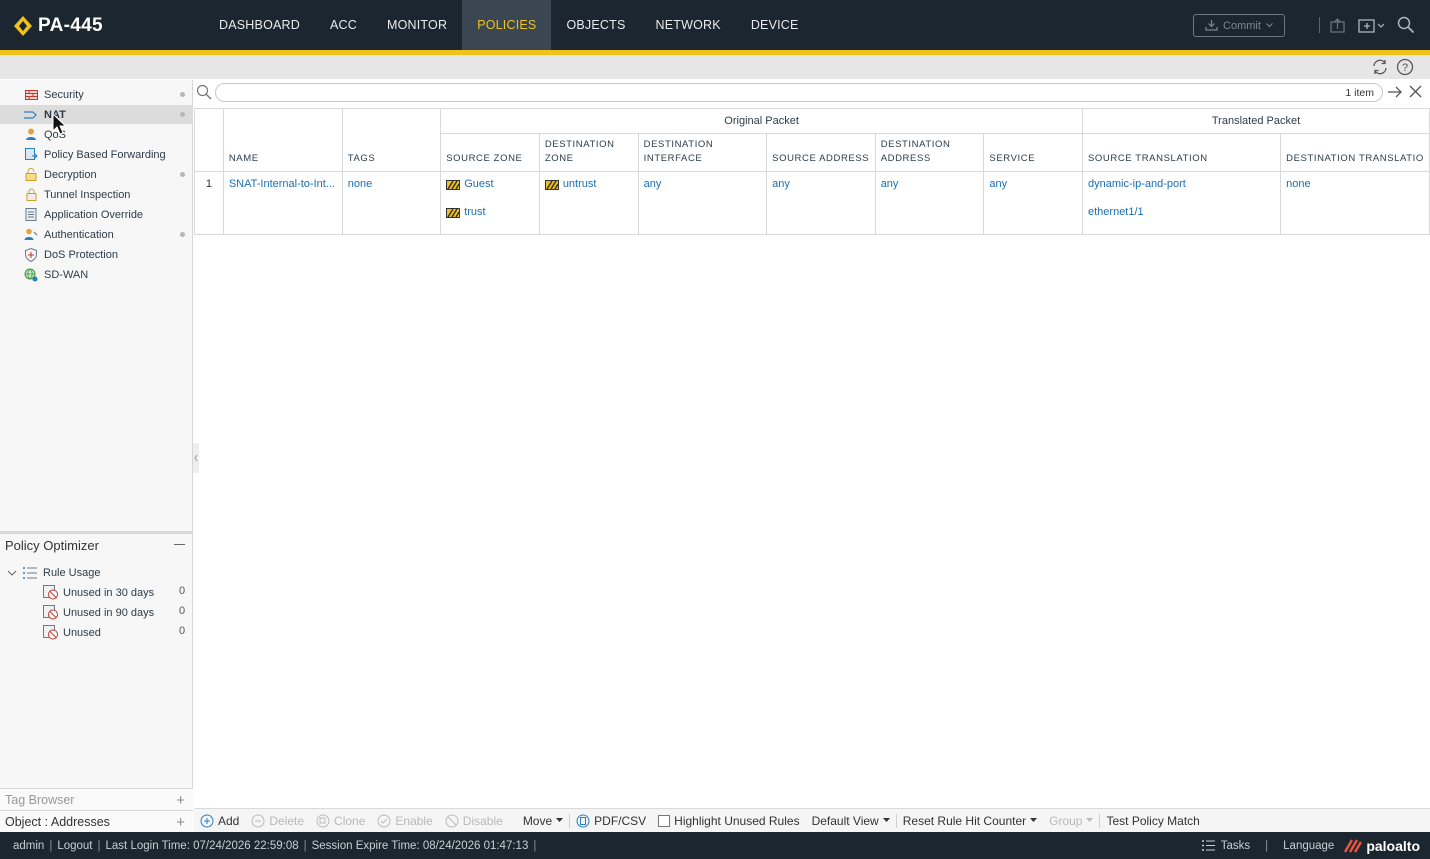 This screenshot has height=859, width=1430. What do you see at coordinates (96, 532) in the screenshot?
I see `sidebar-splitter` at bounding box center [96, 532].